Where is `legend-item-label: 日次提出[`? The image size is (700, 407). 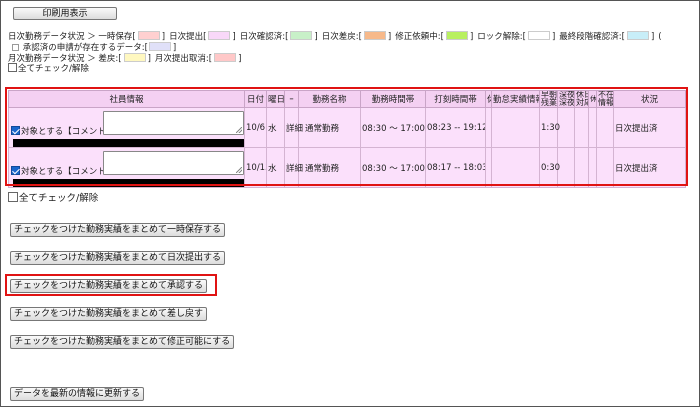
legend-item-label: 日次提出[ is located at coordinates (188, 37).